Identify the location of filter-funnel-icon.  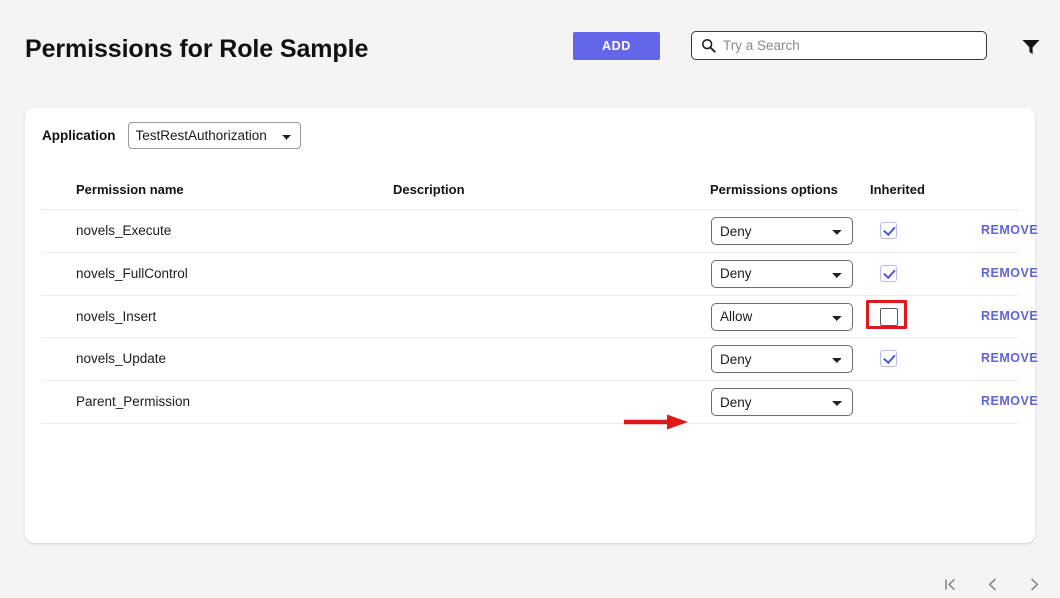
(1031, 47).